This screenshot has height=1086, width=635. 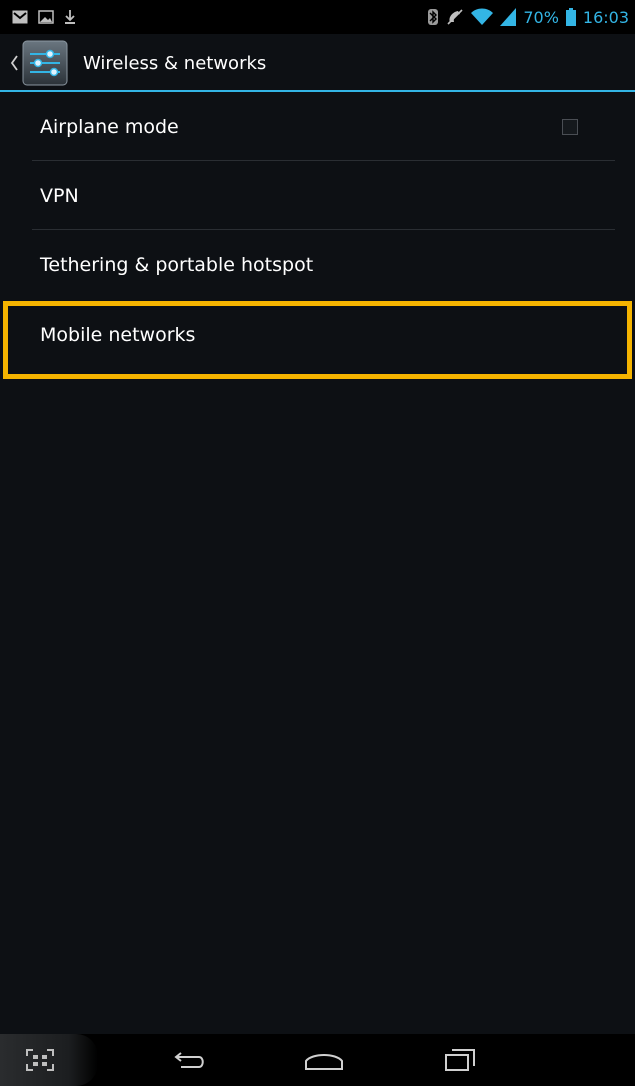 I want to click on screenshot-icon, so click(x=40, y=1060).